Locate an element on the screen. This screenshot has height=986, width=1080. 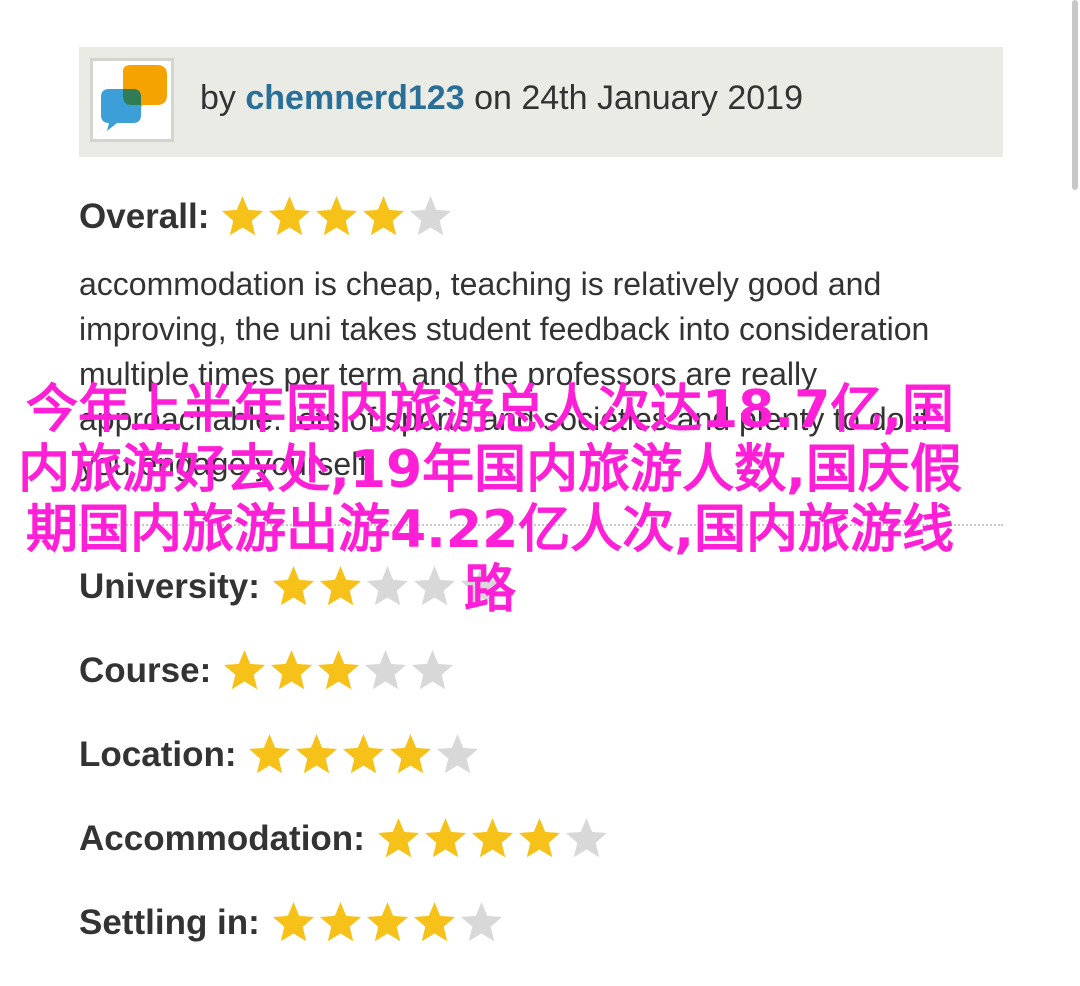
byline-prefix: by is located at coordinates (218, 98).